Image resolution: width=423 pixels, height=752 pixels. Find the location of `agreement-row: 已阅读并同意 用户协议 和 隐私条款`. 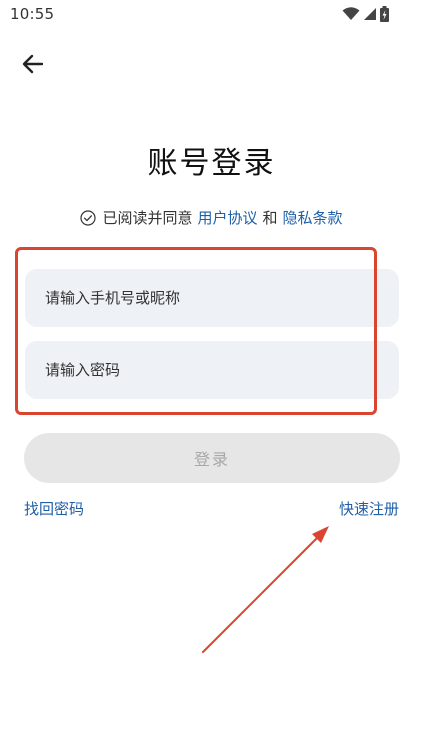

agreement-row: 已阅读并同意 用户协议 和 隐私条款 is located at coordinates (211, 217).